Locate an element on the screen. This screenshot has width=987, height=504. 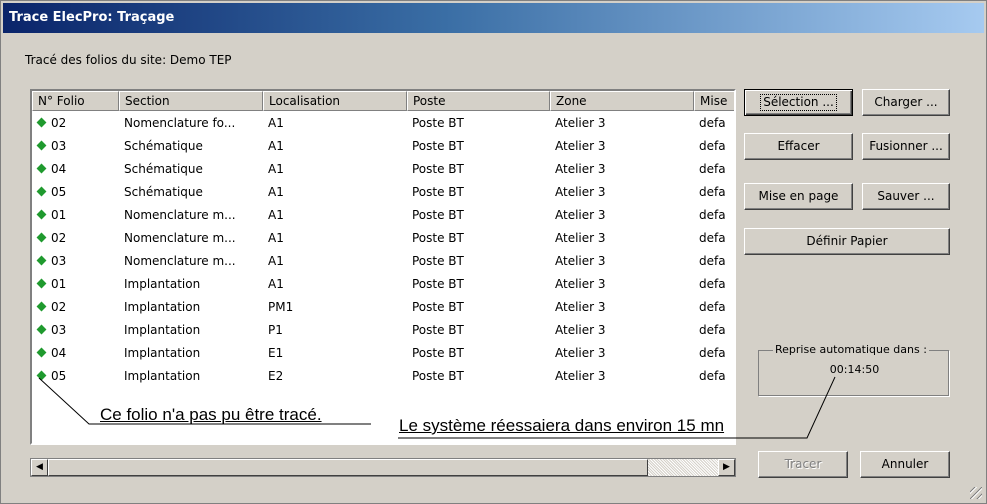
tracer-button: Tracer is located at coordinates (803, 464).